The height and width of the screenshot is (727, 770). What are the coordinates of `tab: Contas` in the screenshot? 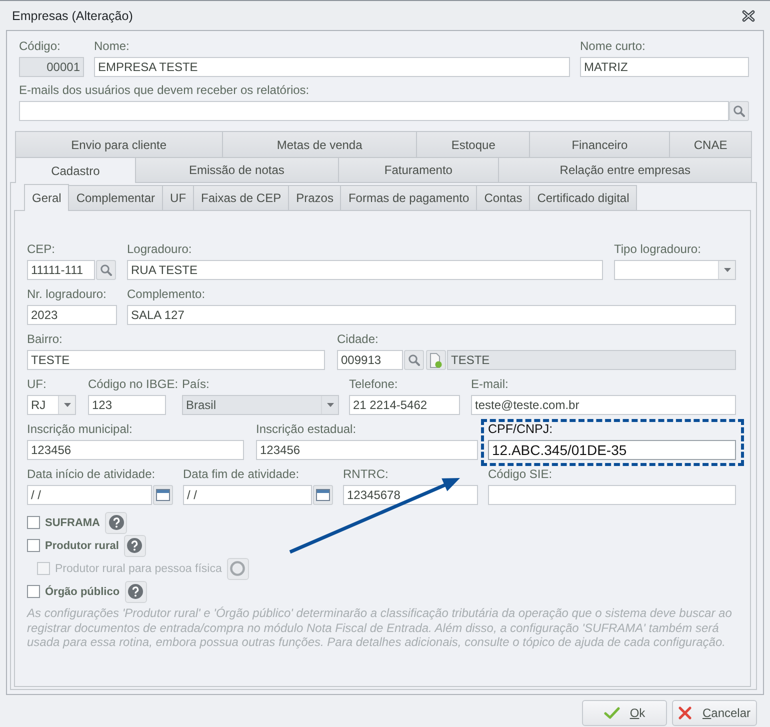 It's located at (503, 197).